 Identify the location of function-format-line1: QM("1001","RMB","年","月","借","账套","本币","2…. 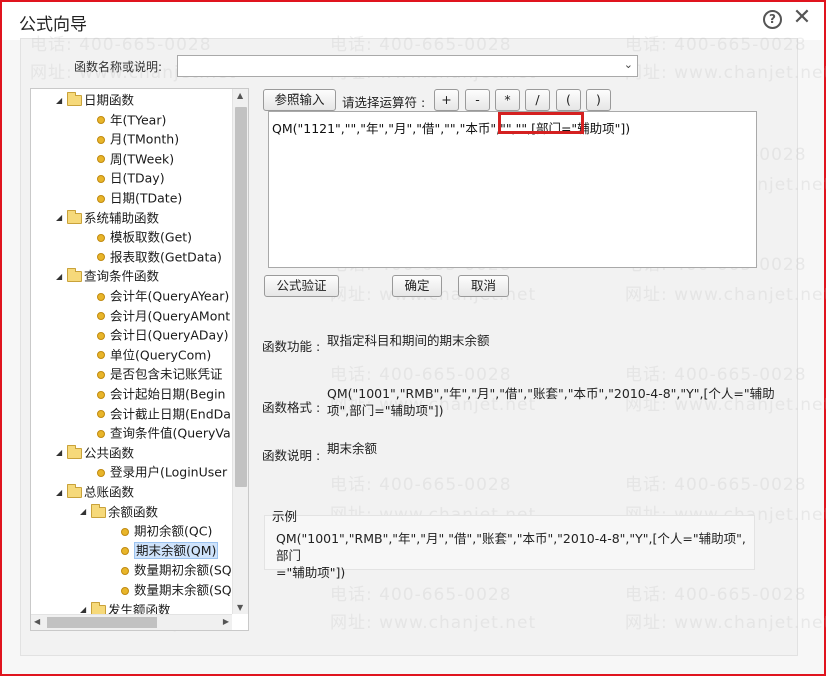
(551, 393).